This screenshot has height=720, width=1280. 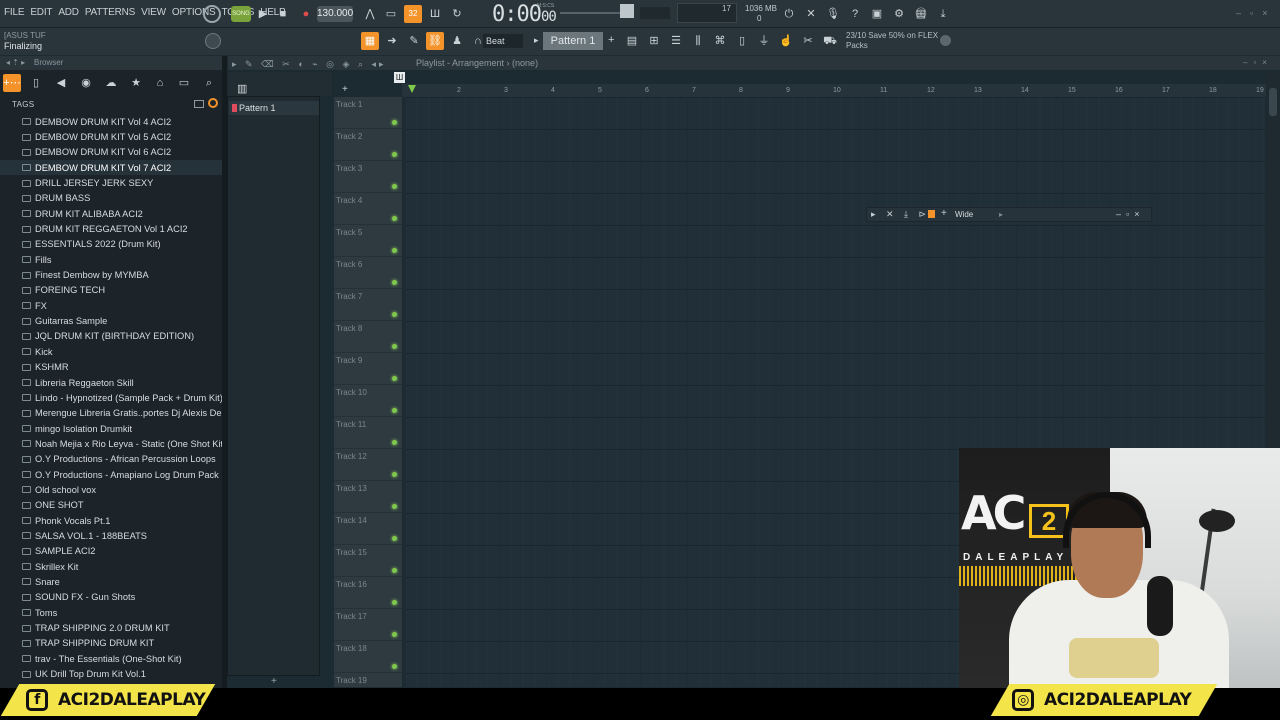 What do you see at coordinates (68, 12) in the screenshot?
I see `menu-add: ADD` at bounding box center [68, 12].